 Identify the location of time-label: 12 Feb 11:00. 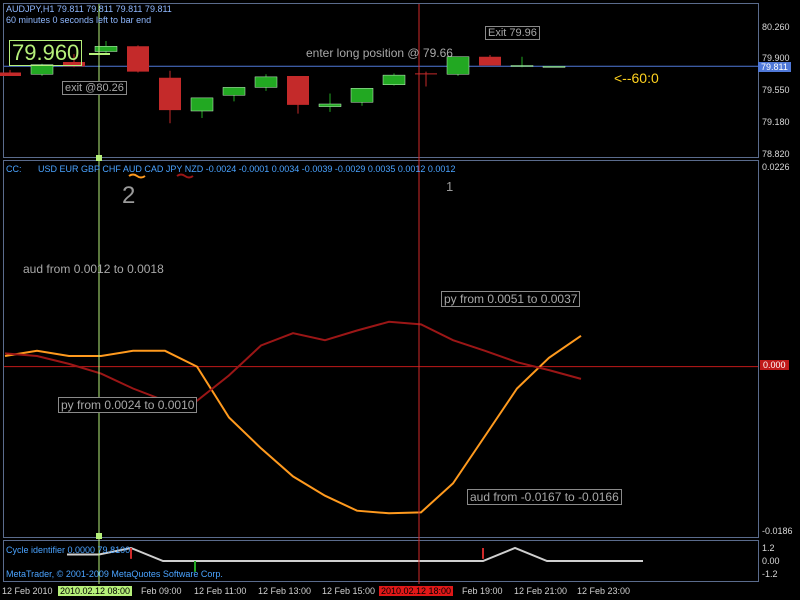
(220, 591).